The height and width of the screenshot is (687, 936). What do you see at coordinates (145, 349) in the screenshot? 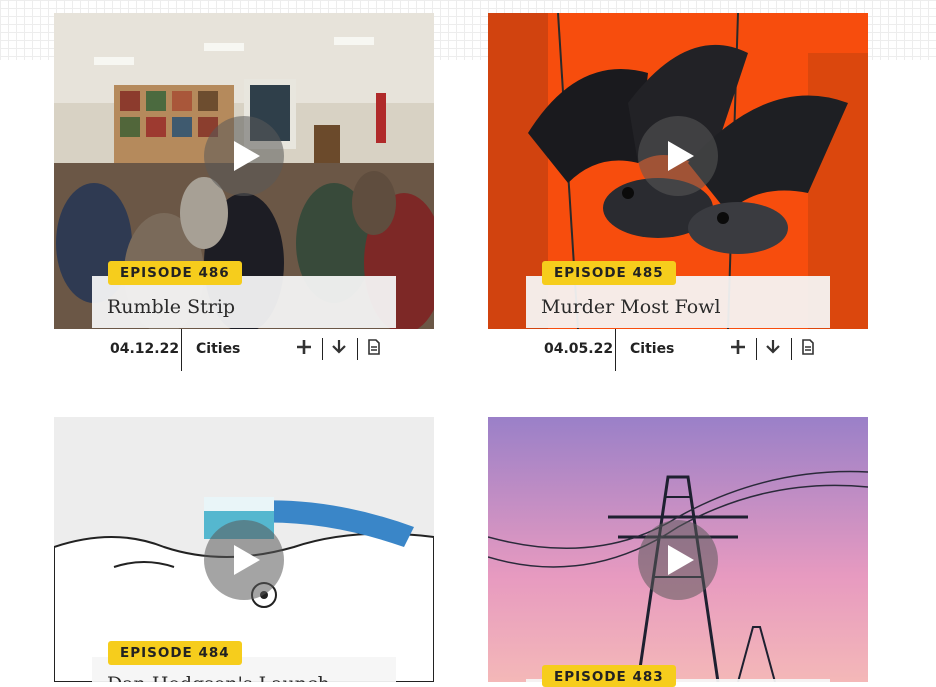
I see `episode-date: 04.12.22` at bounding box center [145, 349].